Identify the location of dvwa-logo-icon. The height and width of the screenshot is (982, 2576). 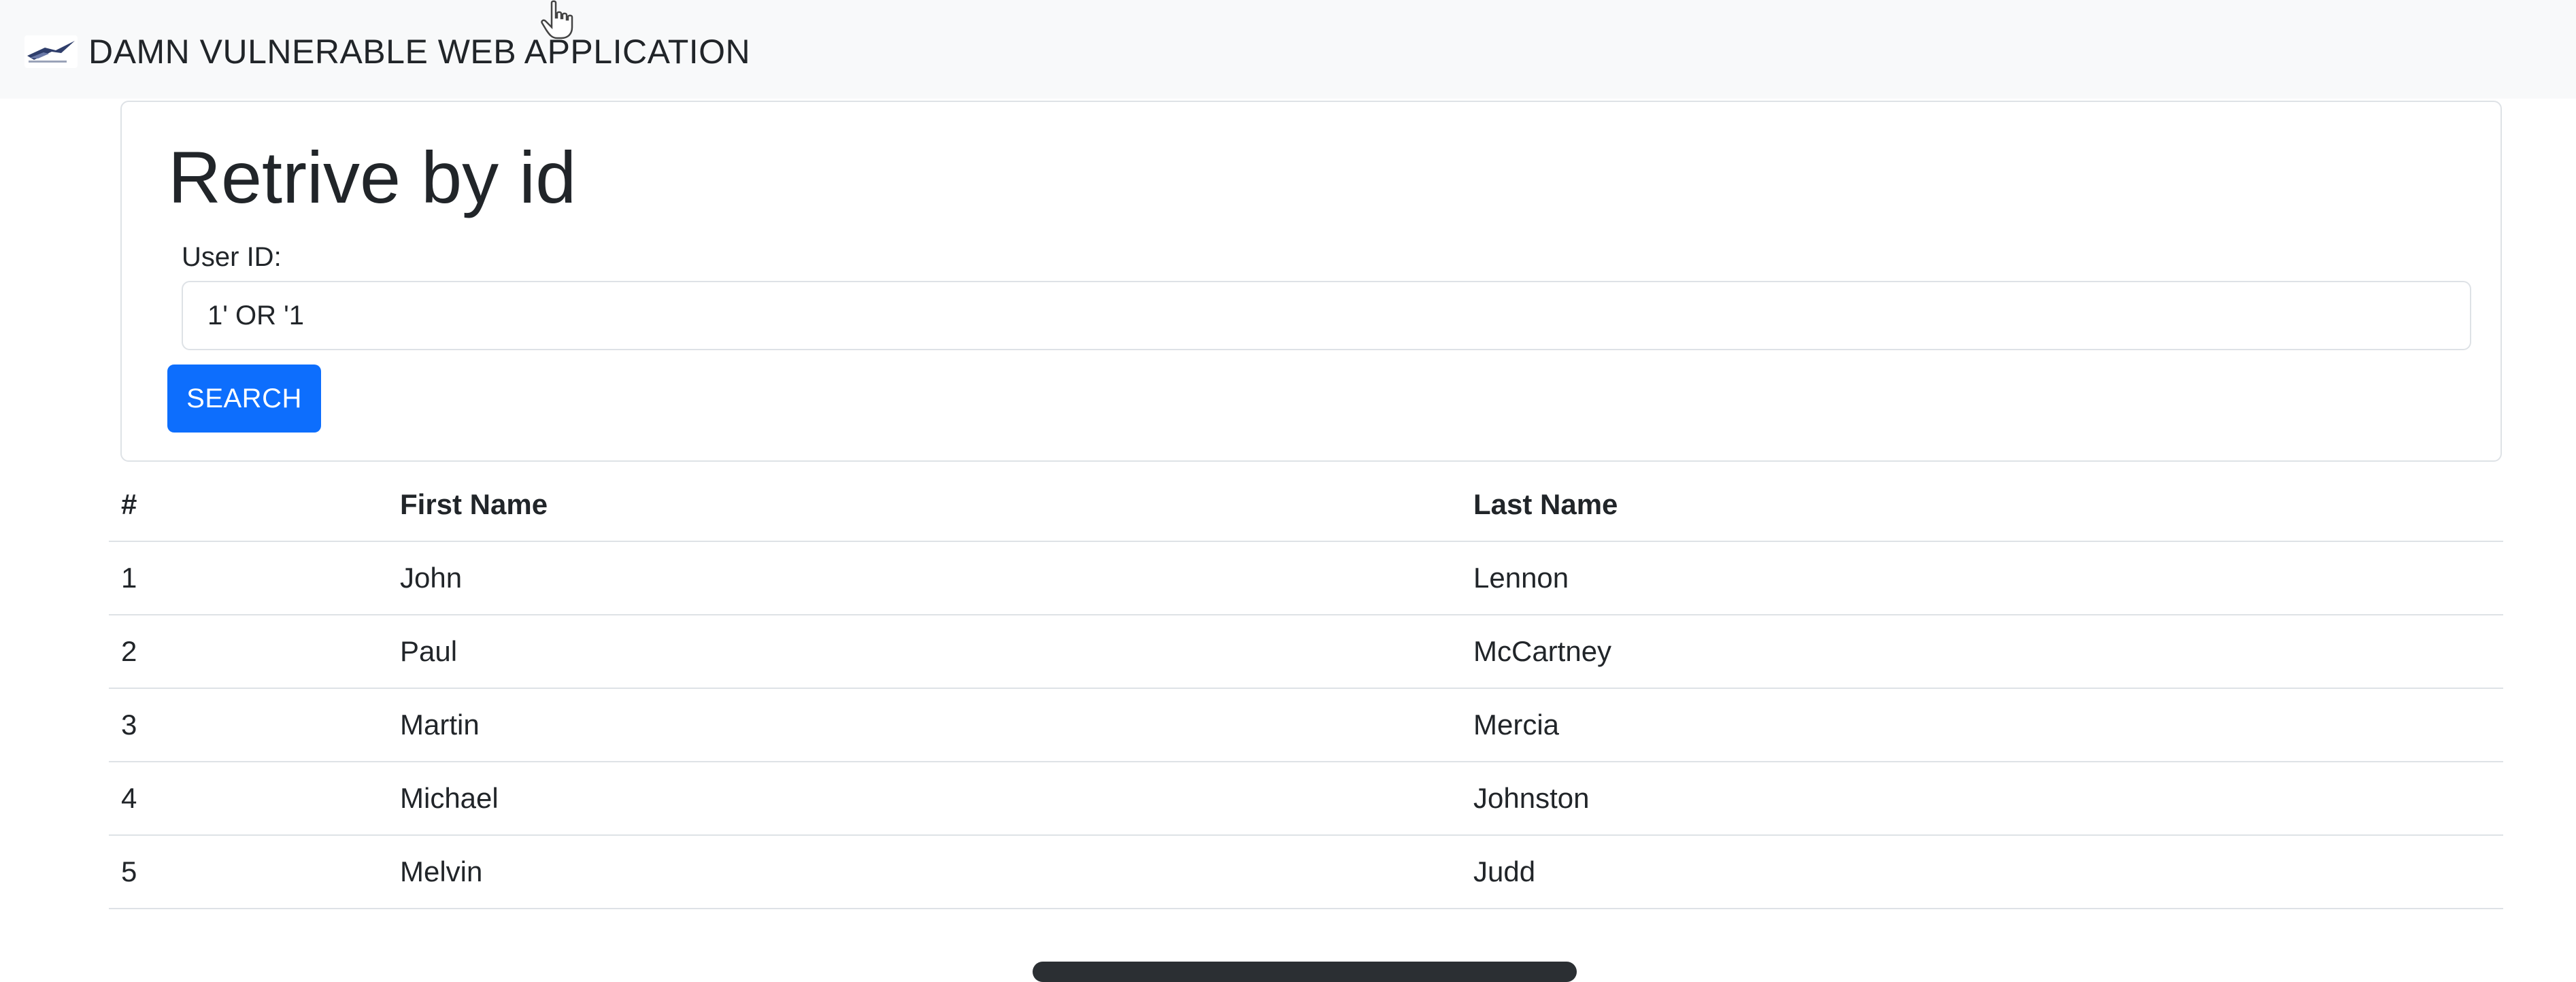
(51, 51).